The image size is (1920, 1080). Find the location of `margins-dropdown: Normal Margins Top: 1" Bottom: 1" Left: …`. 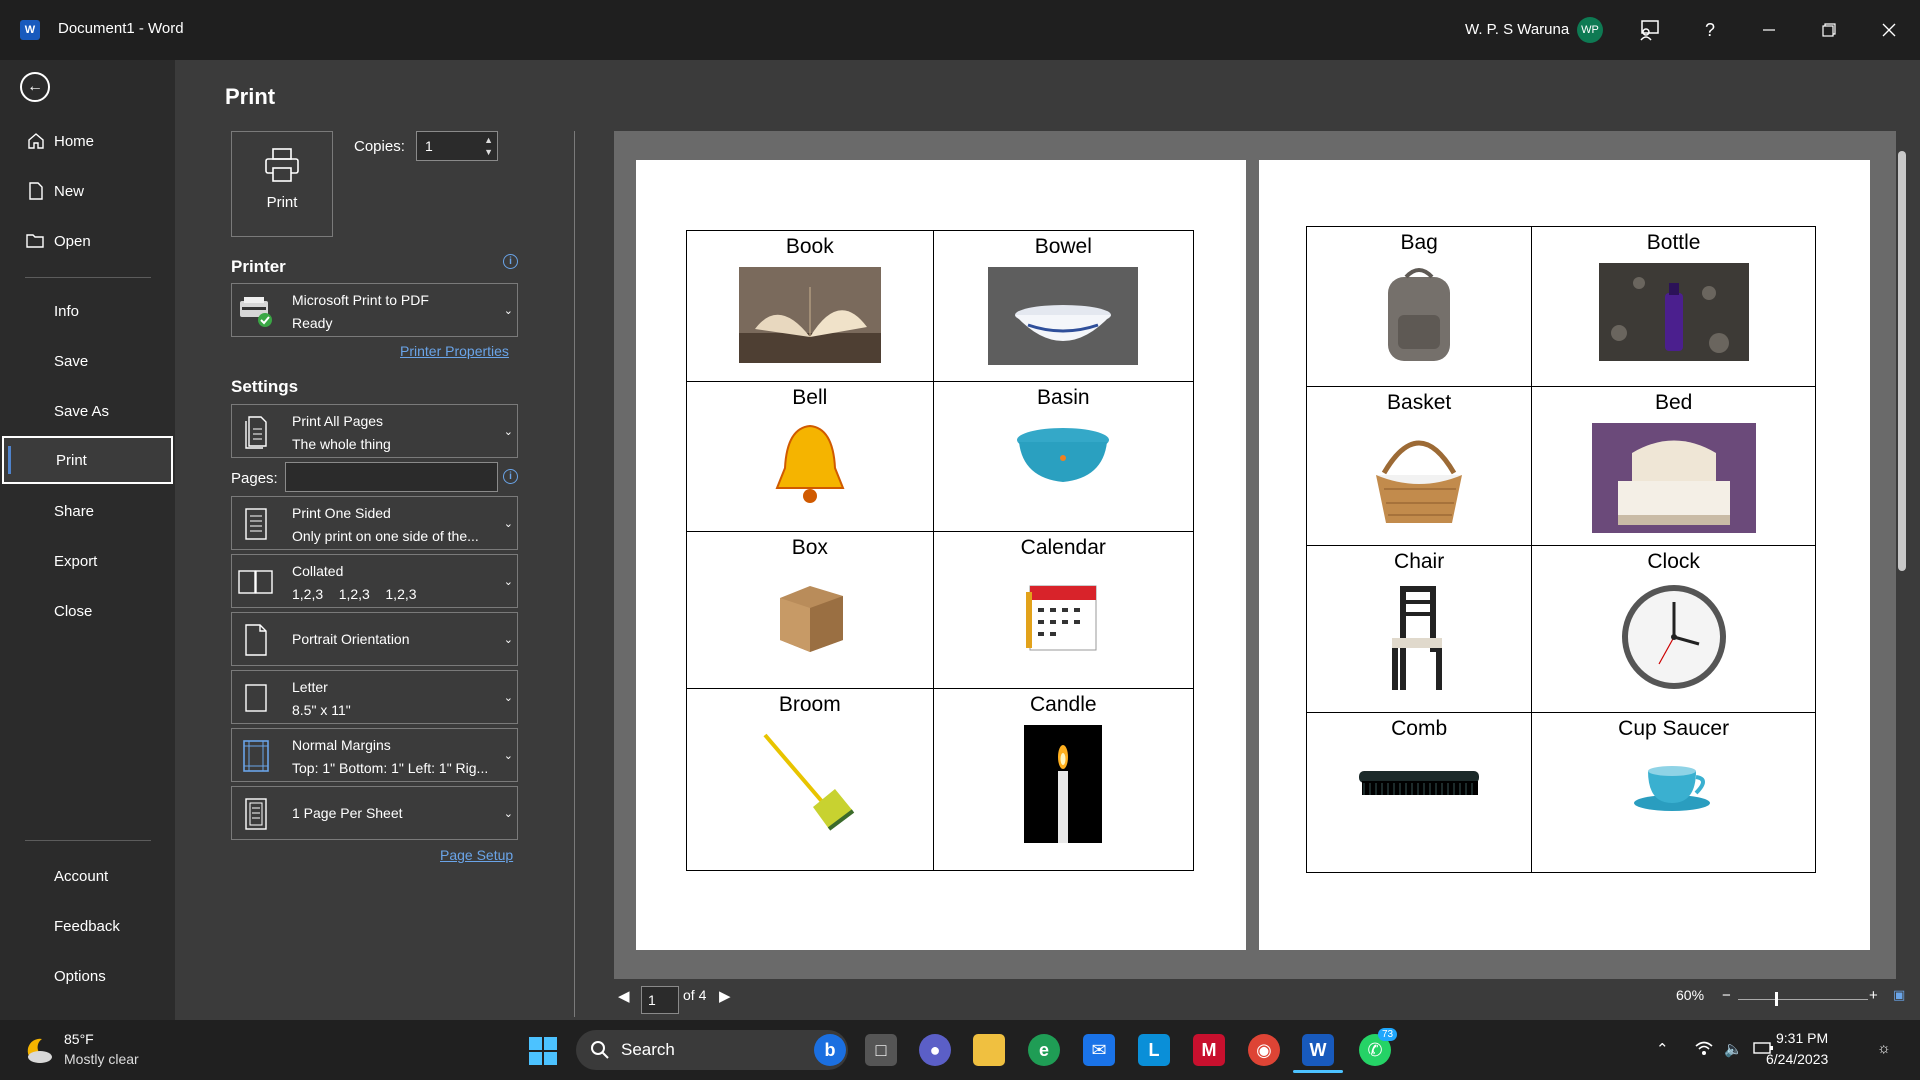

margins-dropdown: Normal Margins Top: 1" Bottom: 1" Left: … is located at coordinates (374, 755).